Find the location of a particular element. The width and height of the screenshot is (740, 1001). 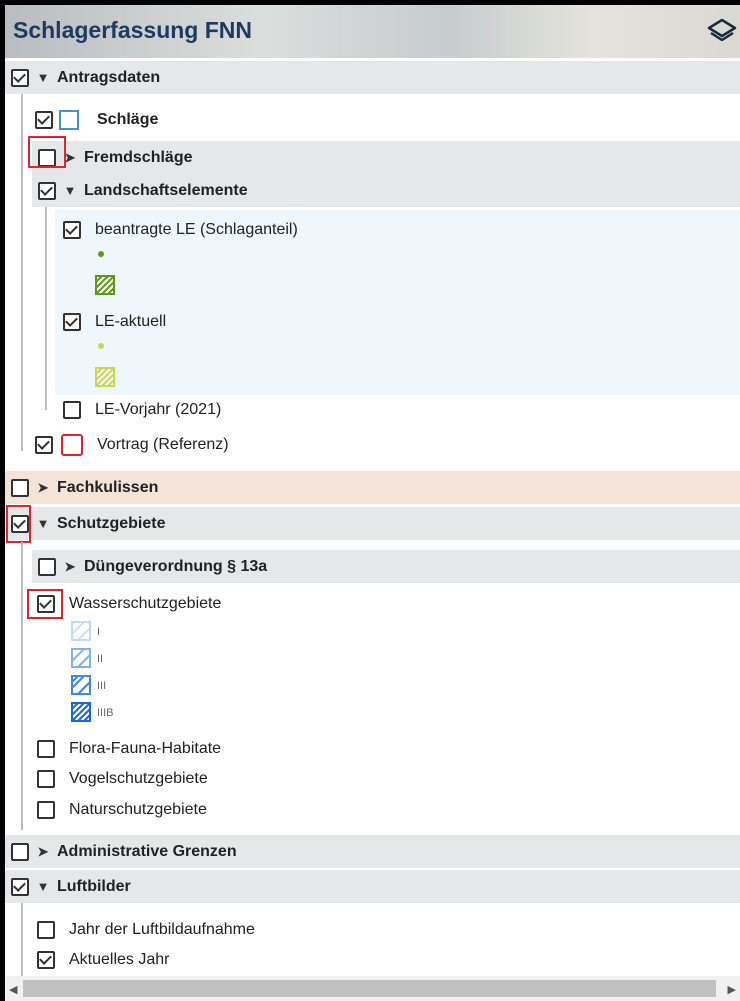

group-schutzgebiete: ▼ Schutzgebiete is located at coordinates (372, 523).